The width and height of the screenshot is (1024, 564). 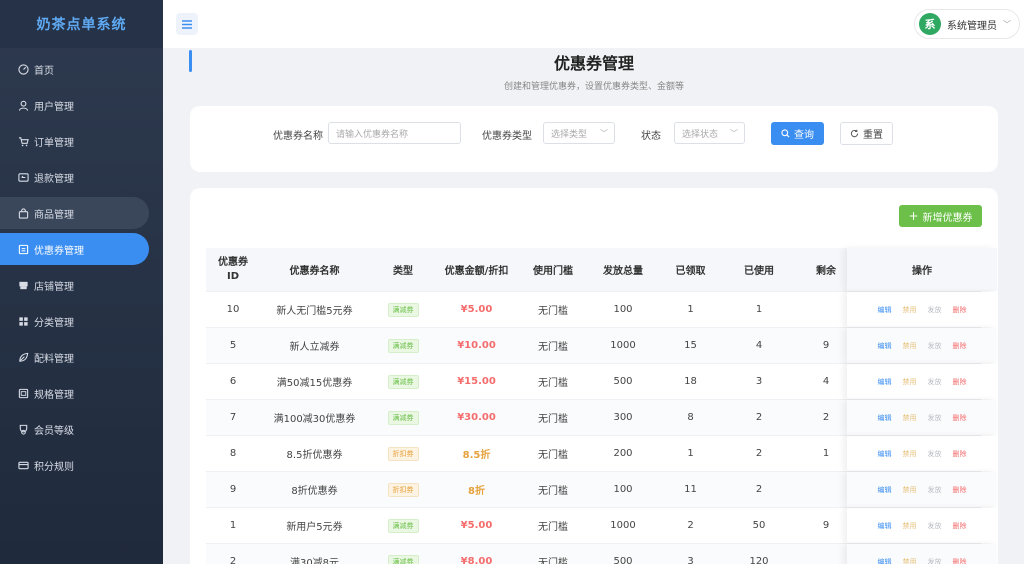 What do you see at coordinates (74, 249) in the screenshot?
I see `sidebar-item-coupons: 优惠券管理` at bounding box center [74, 249].